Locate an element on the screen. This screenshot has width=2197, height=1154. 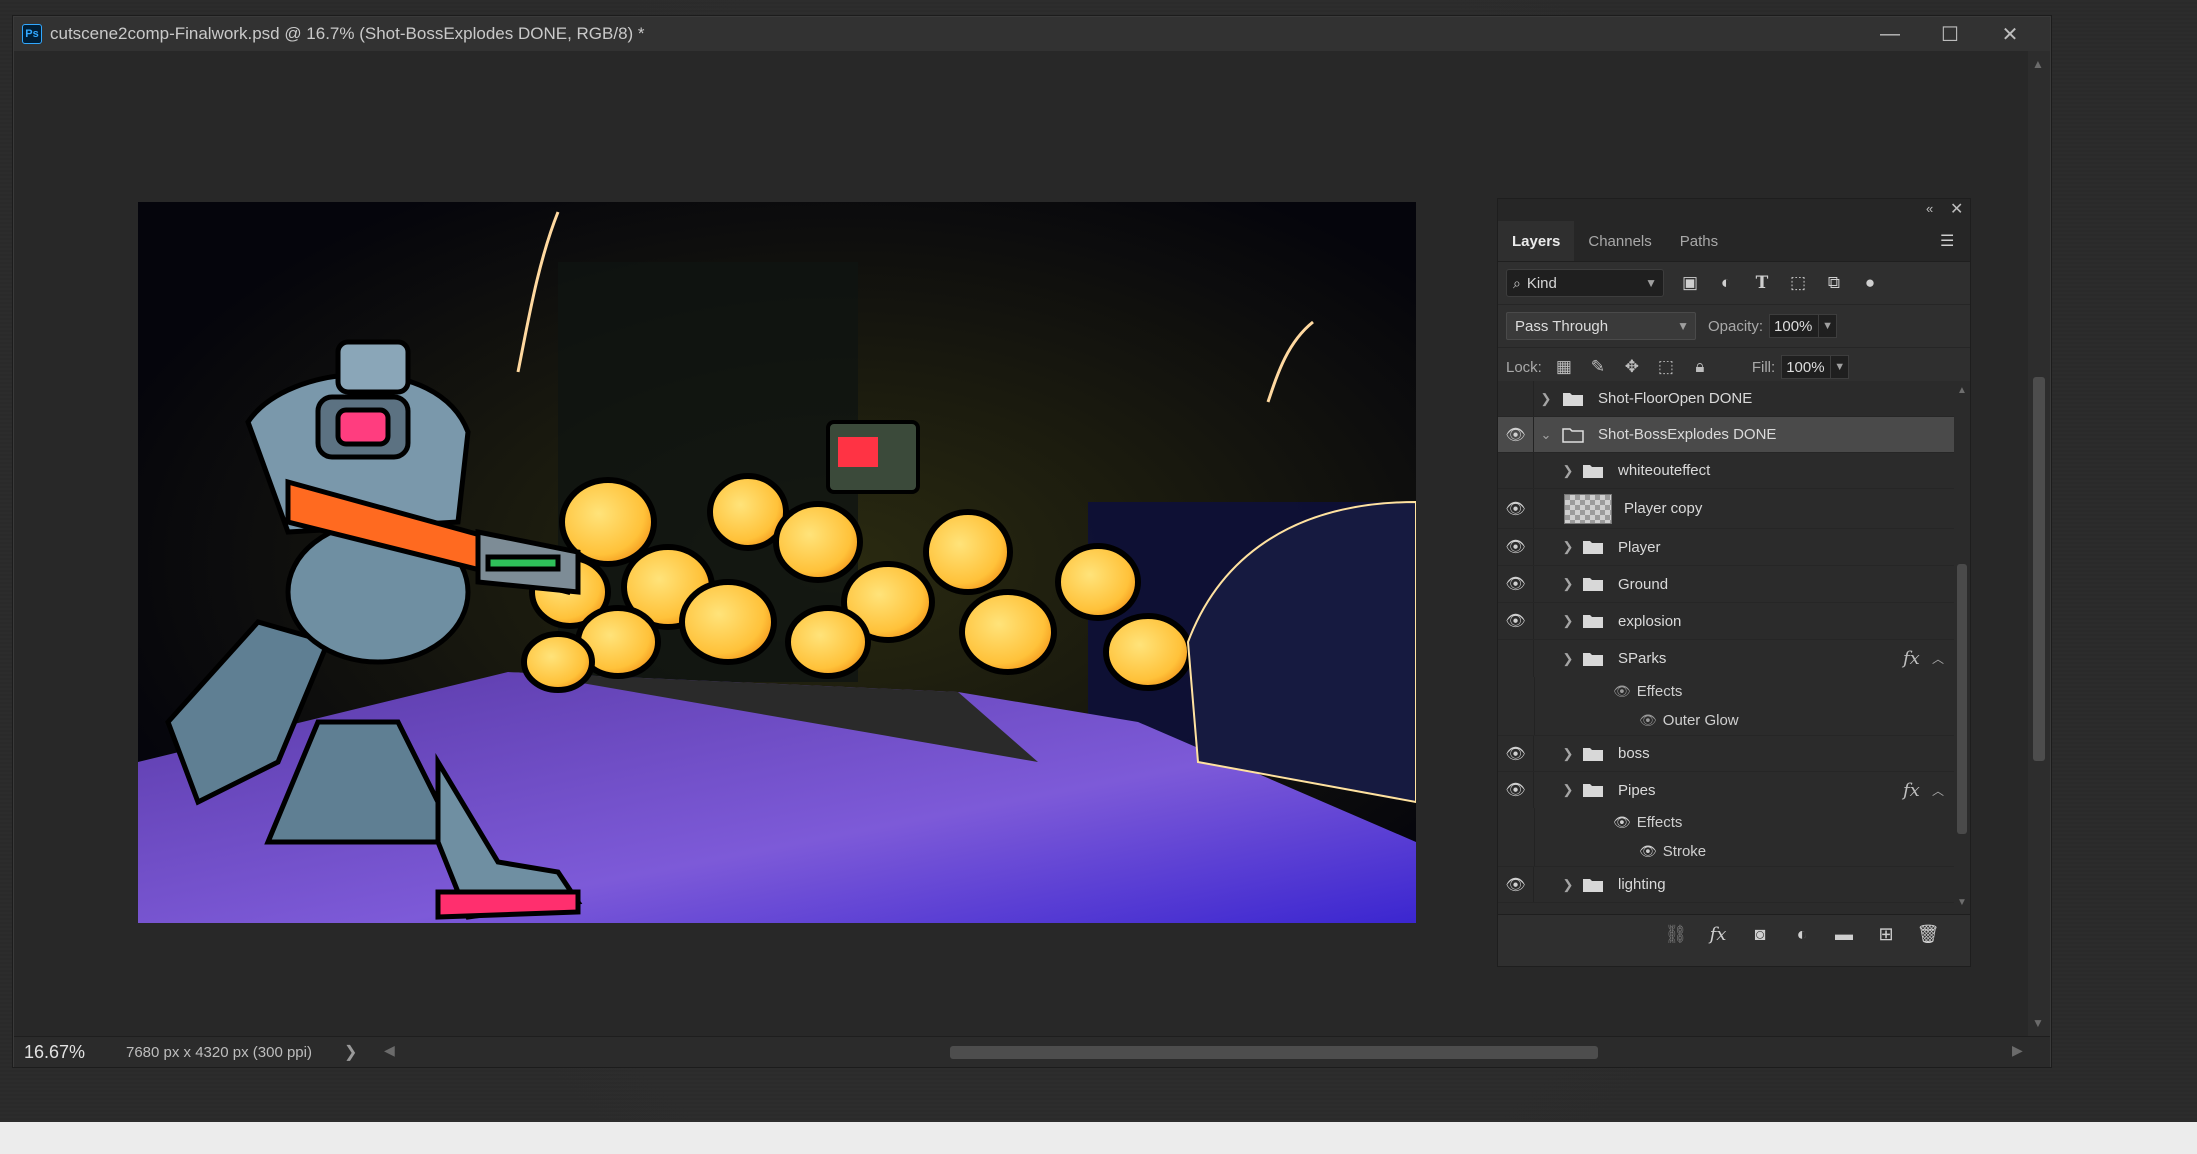
filter-smart-objects-icon: ⧉ is located at coordinates (1834, 283).